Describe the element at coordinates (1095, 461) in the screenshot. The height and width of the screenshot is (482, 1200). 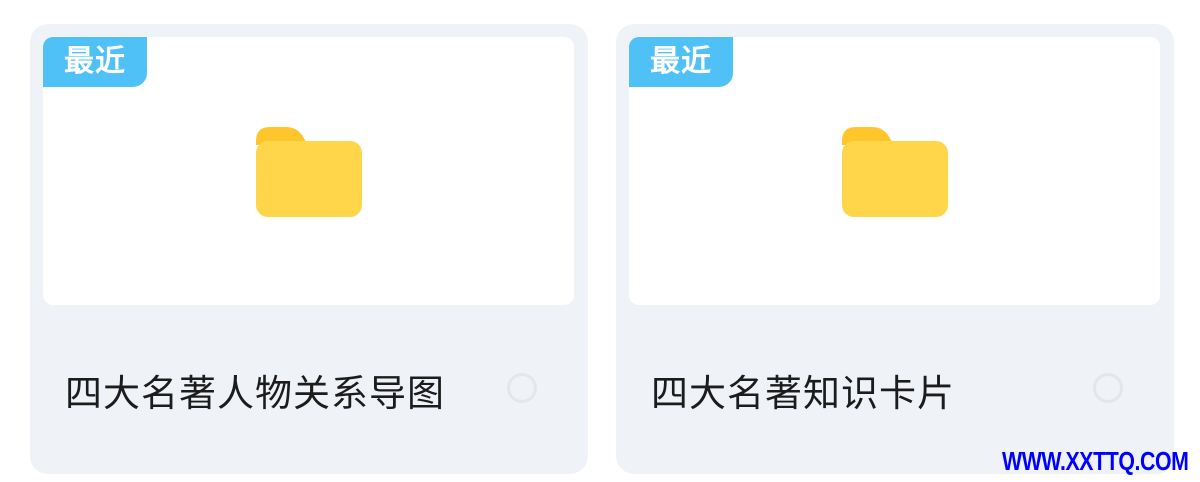
I see `watermark: WWW.XXTTQ.COM` at that location.